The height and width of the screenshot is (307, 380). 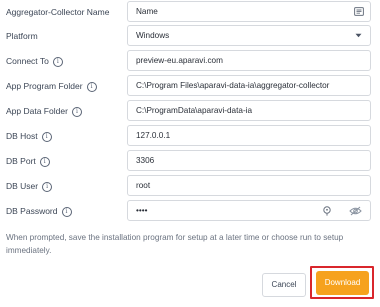 I want to click on db-host-input: 127.0.0.1, so click(x=249, y=135).